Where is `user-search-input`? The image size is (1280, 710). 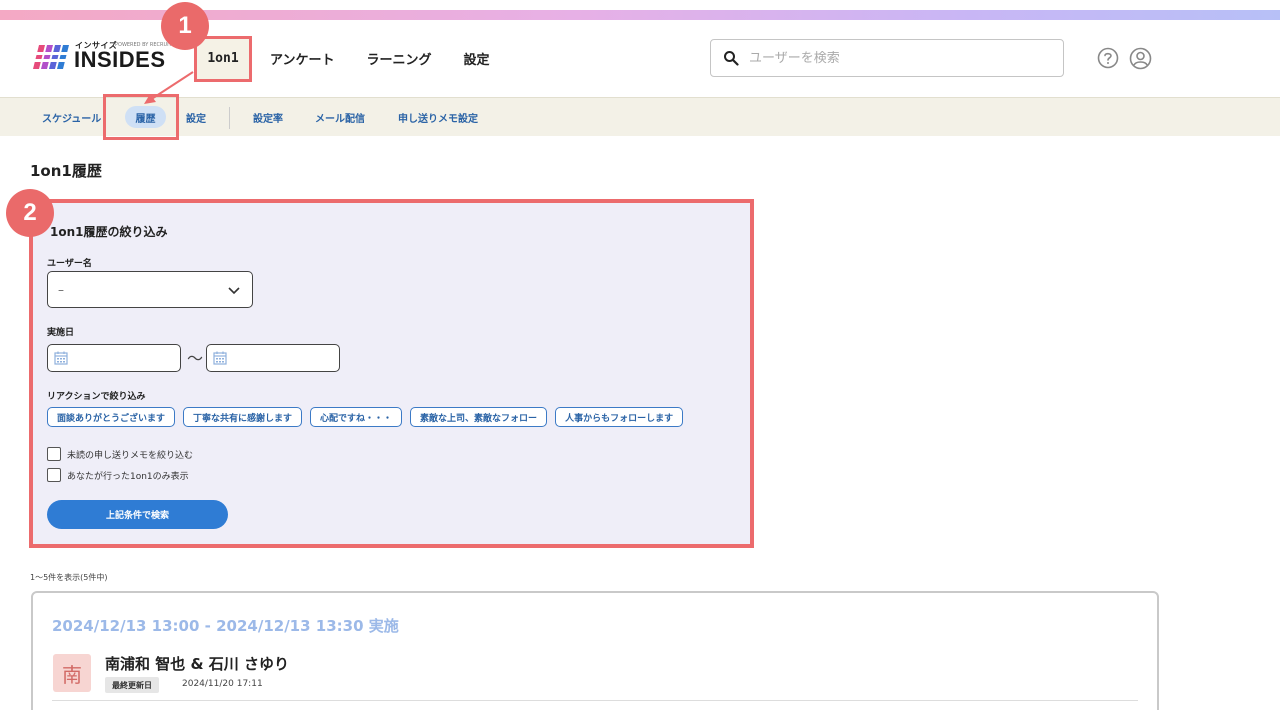
user-search-input is located at coordinates (894, 58).